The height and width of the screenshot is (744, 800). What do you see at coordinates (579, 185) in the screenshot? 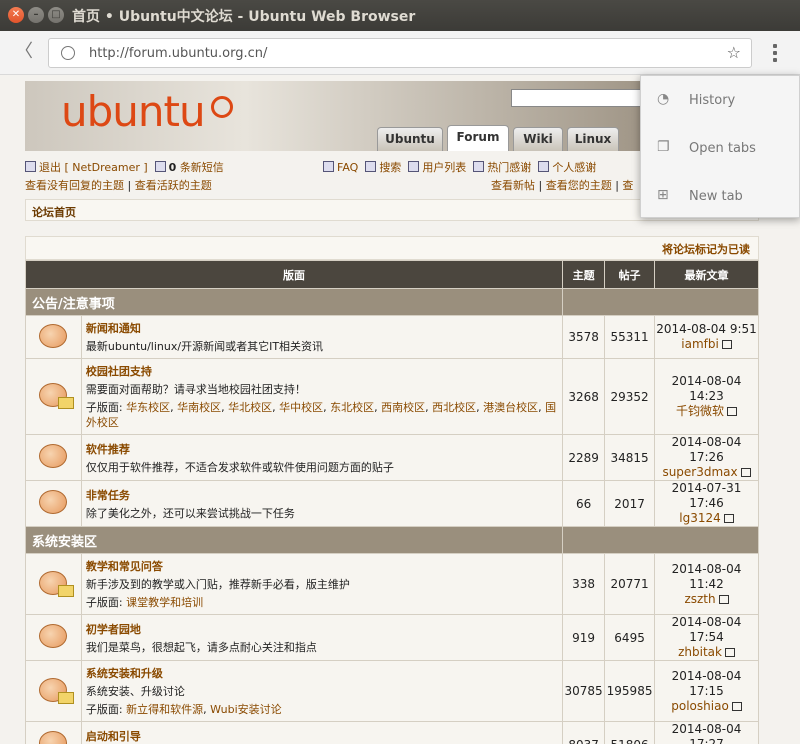
I see `your-posts-link: 查看您的主题` at bounding box center [579, 185].